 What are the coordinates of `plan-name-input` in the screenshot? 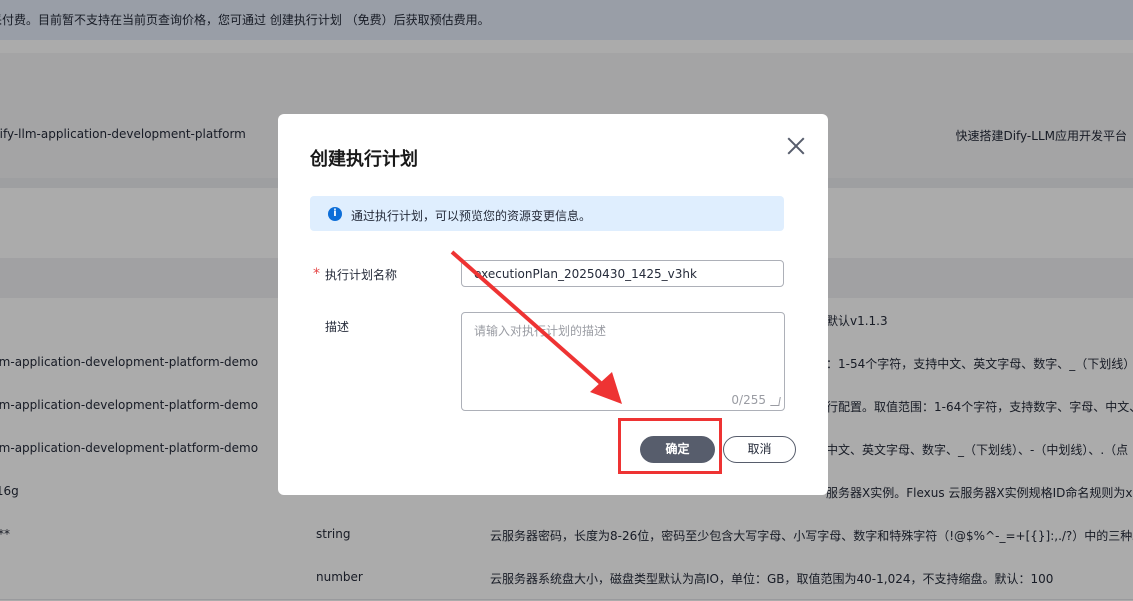 It's located at (622, 273).